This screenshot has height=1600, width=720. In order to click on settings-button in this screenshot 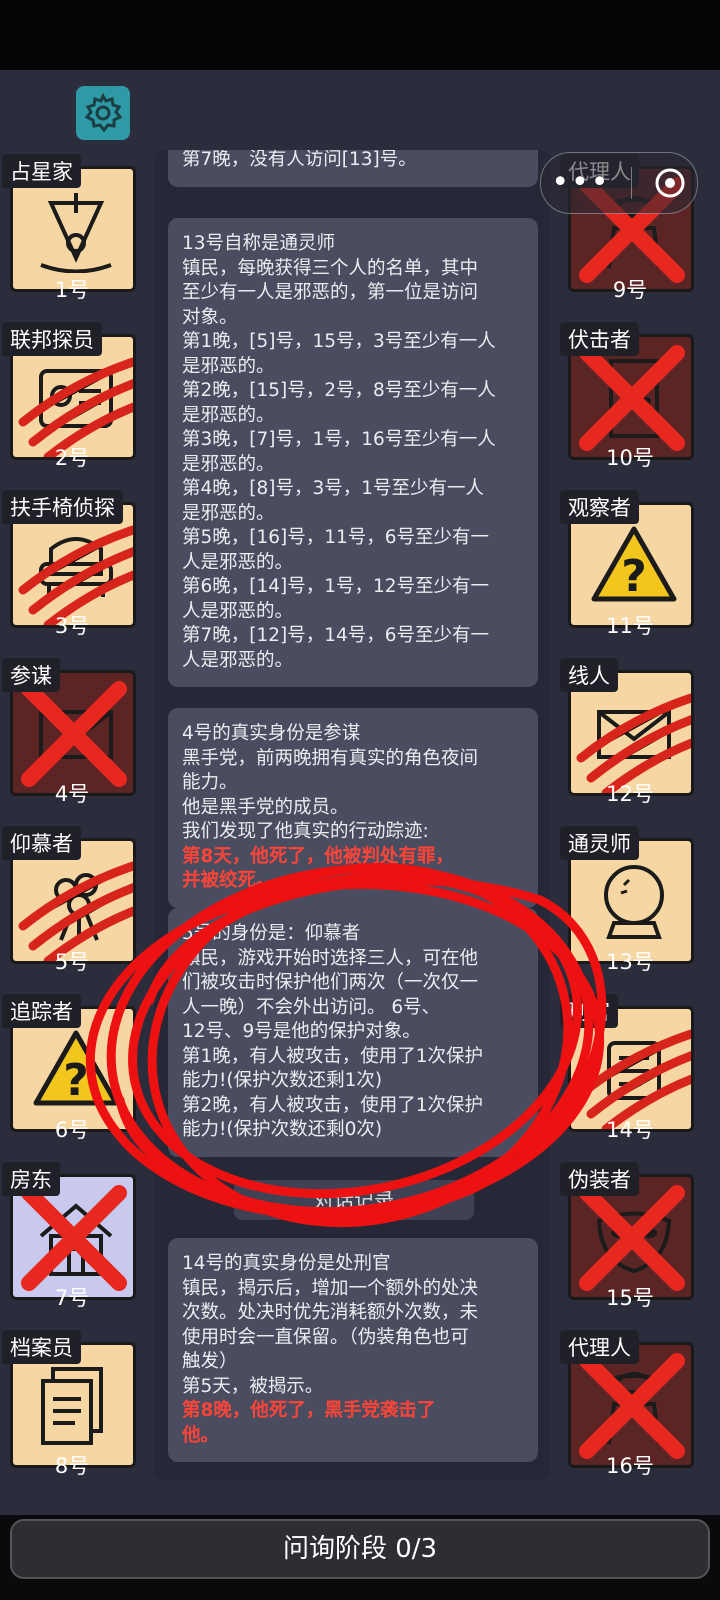, I will do `click(103, 113)`.